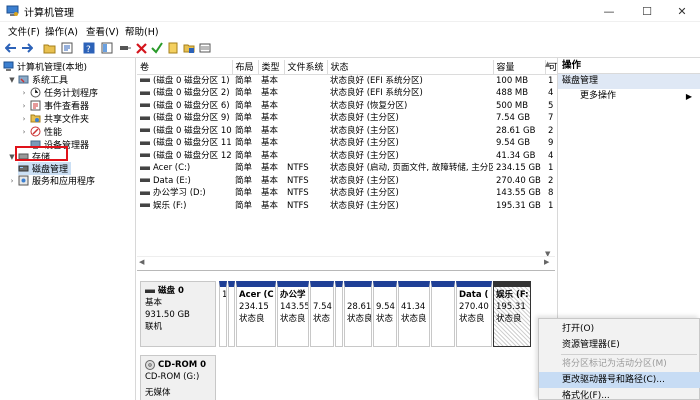  I want to click on column-header: 类型, so click(271, 67).